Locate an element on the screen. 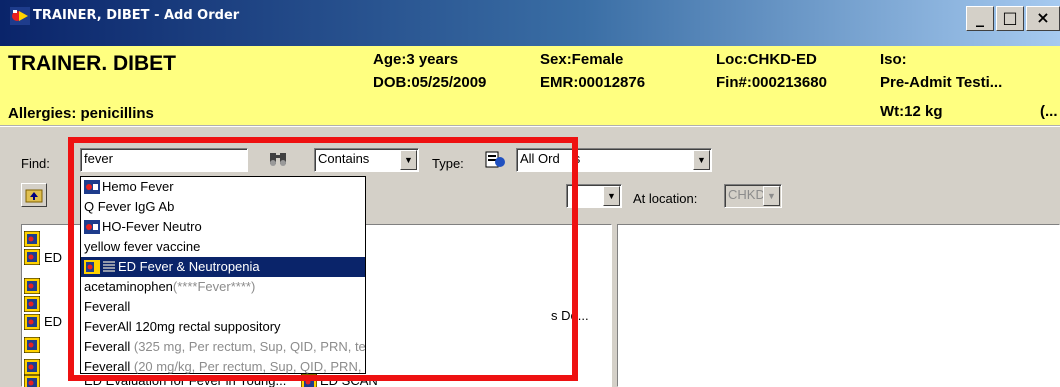  window-title: TRAINER, DIBET - Add Order is located at coordinates (136, 15).